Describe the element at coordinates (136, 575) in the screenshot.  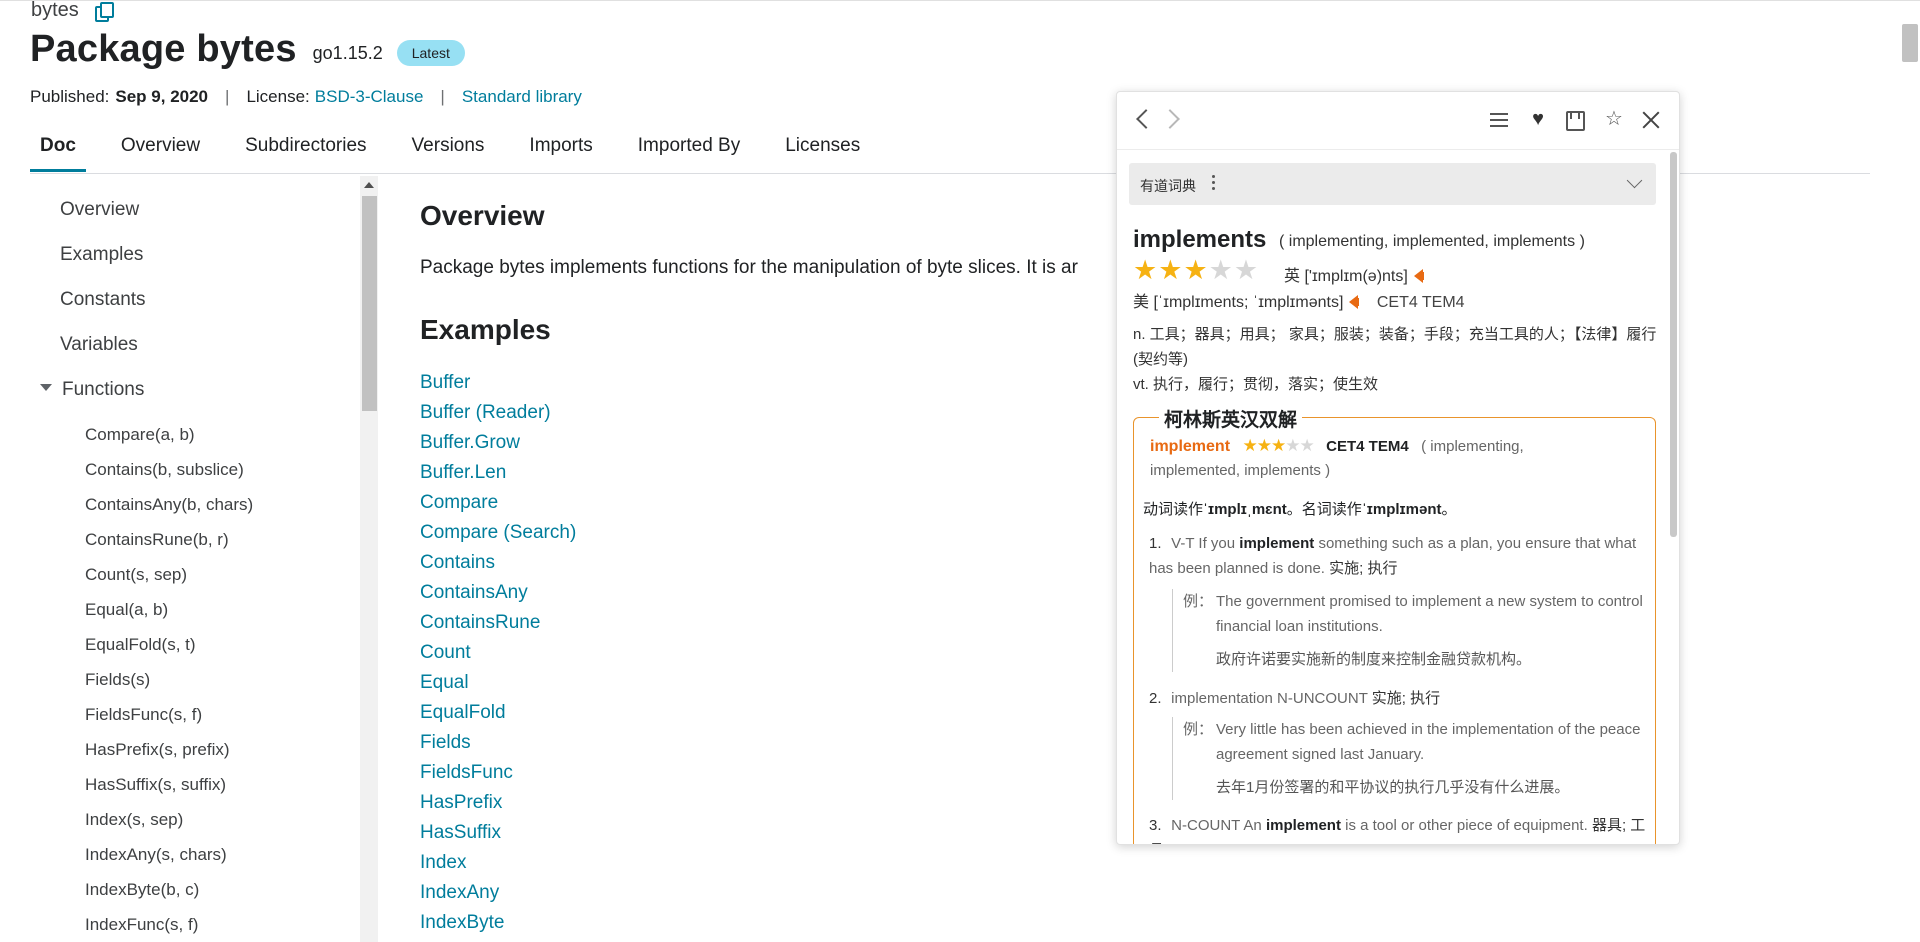
I see `sidebar-function-item: Count(s, sep)` at that location.